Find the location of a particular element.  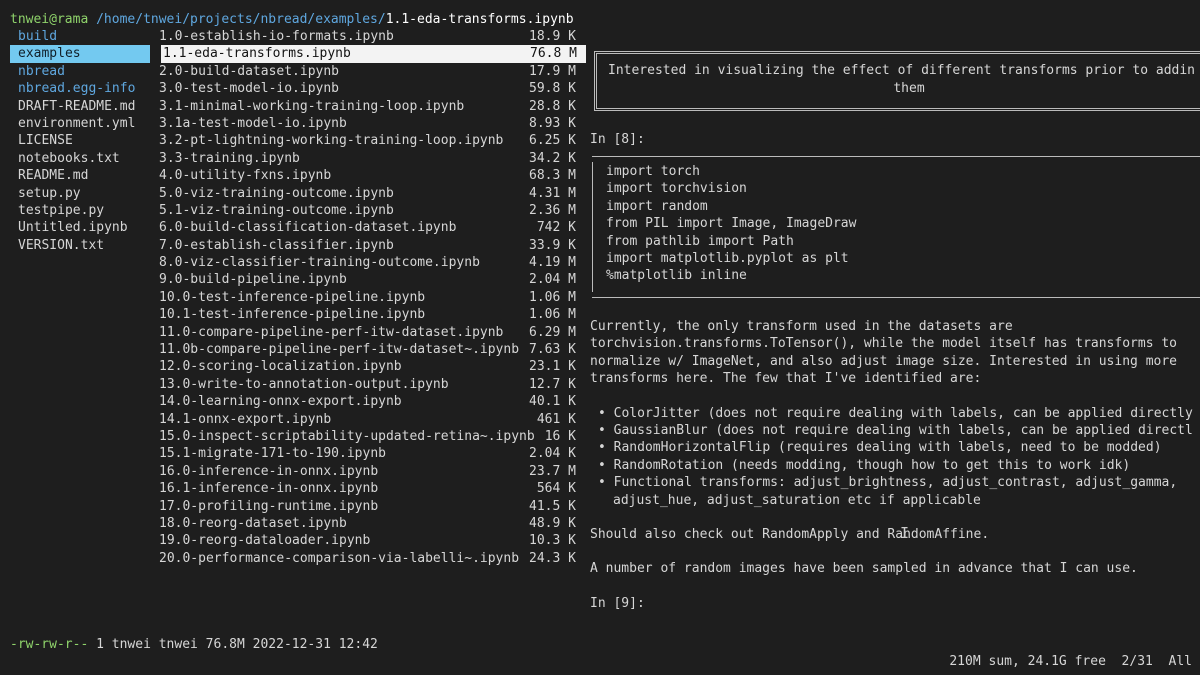

file-entry: 3.0-test-model-io.ipynb 59.8 K is located at coordinates (370, 88).